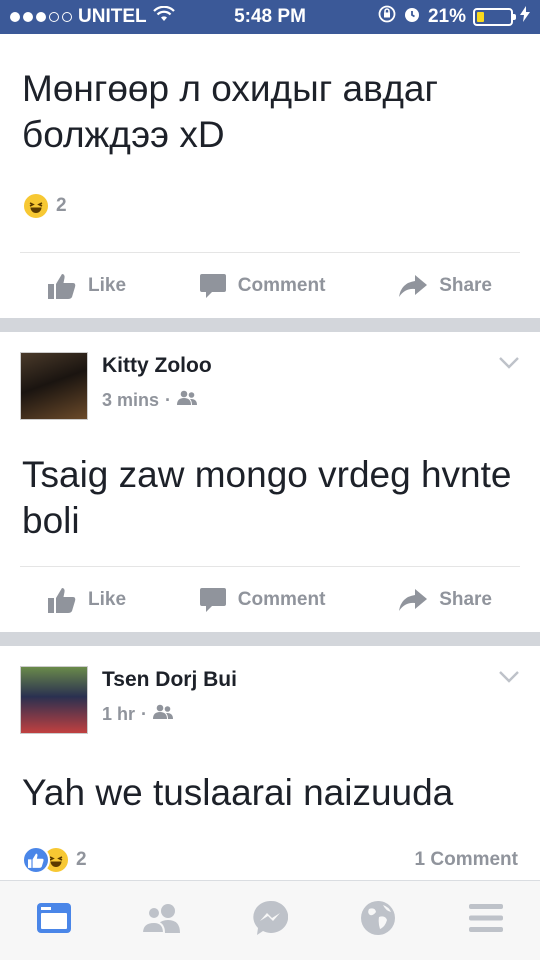  I want to click on tab-friend-requests, so click(162, 921).